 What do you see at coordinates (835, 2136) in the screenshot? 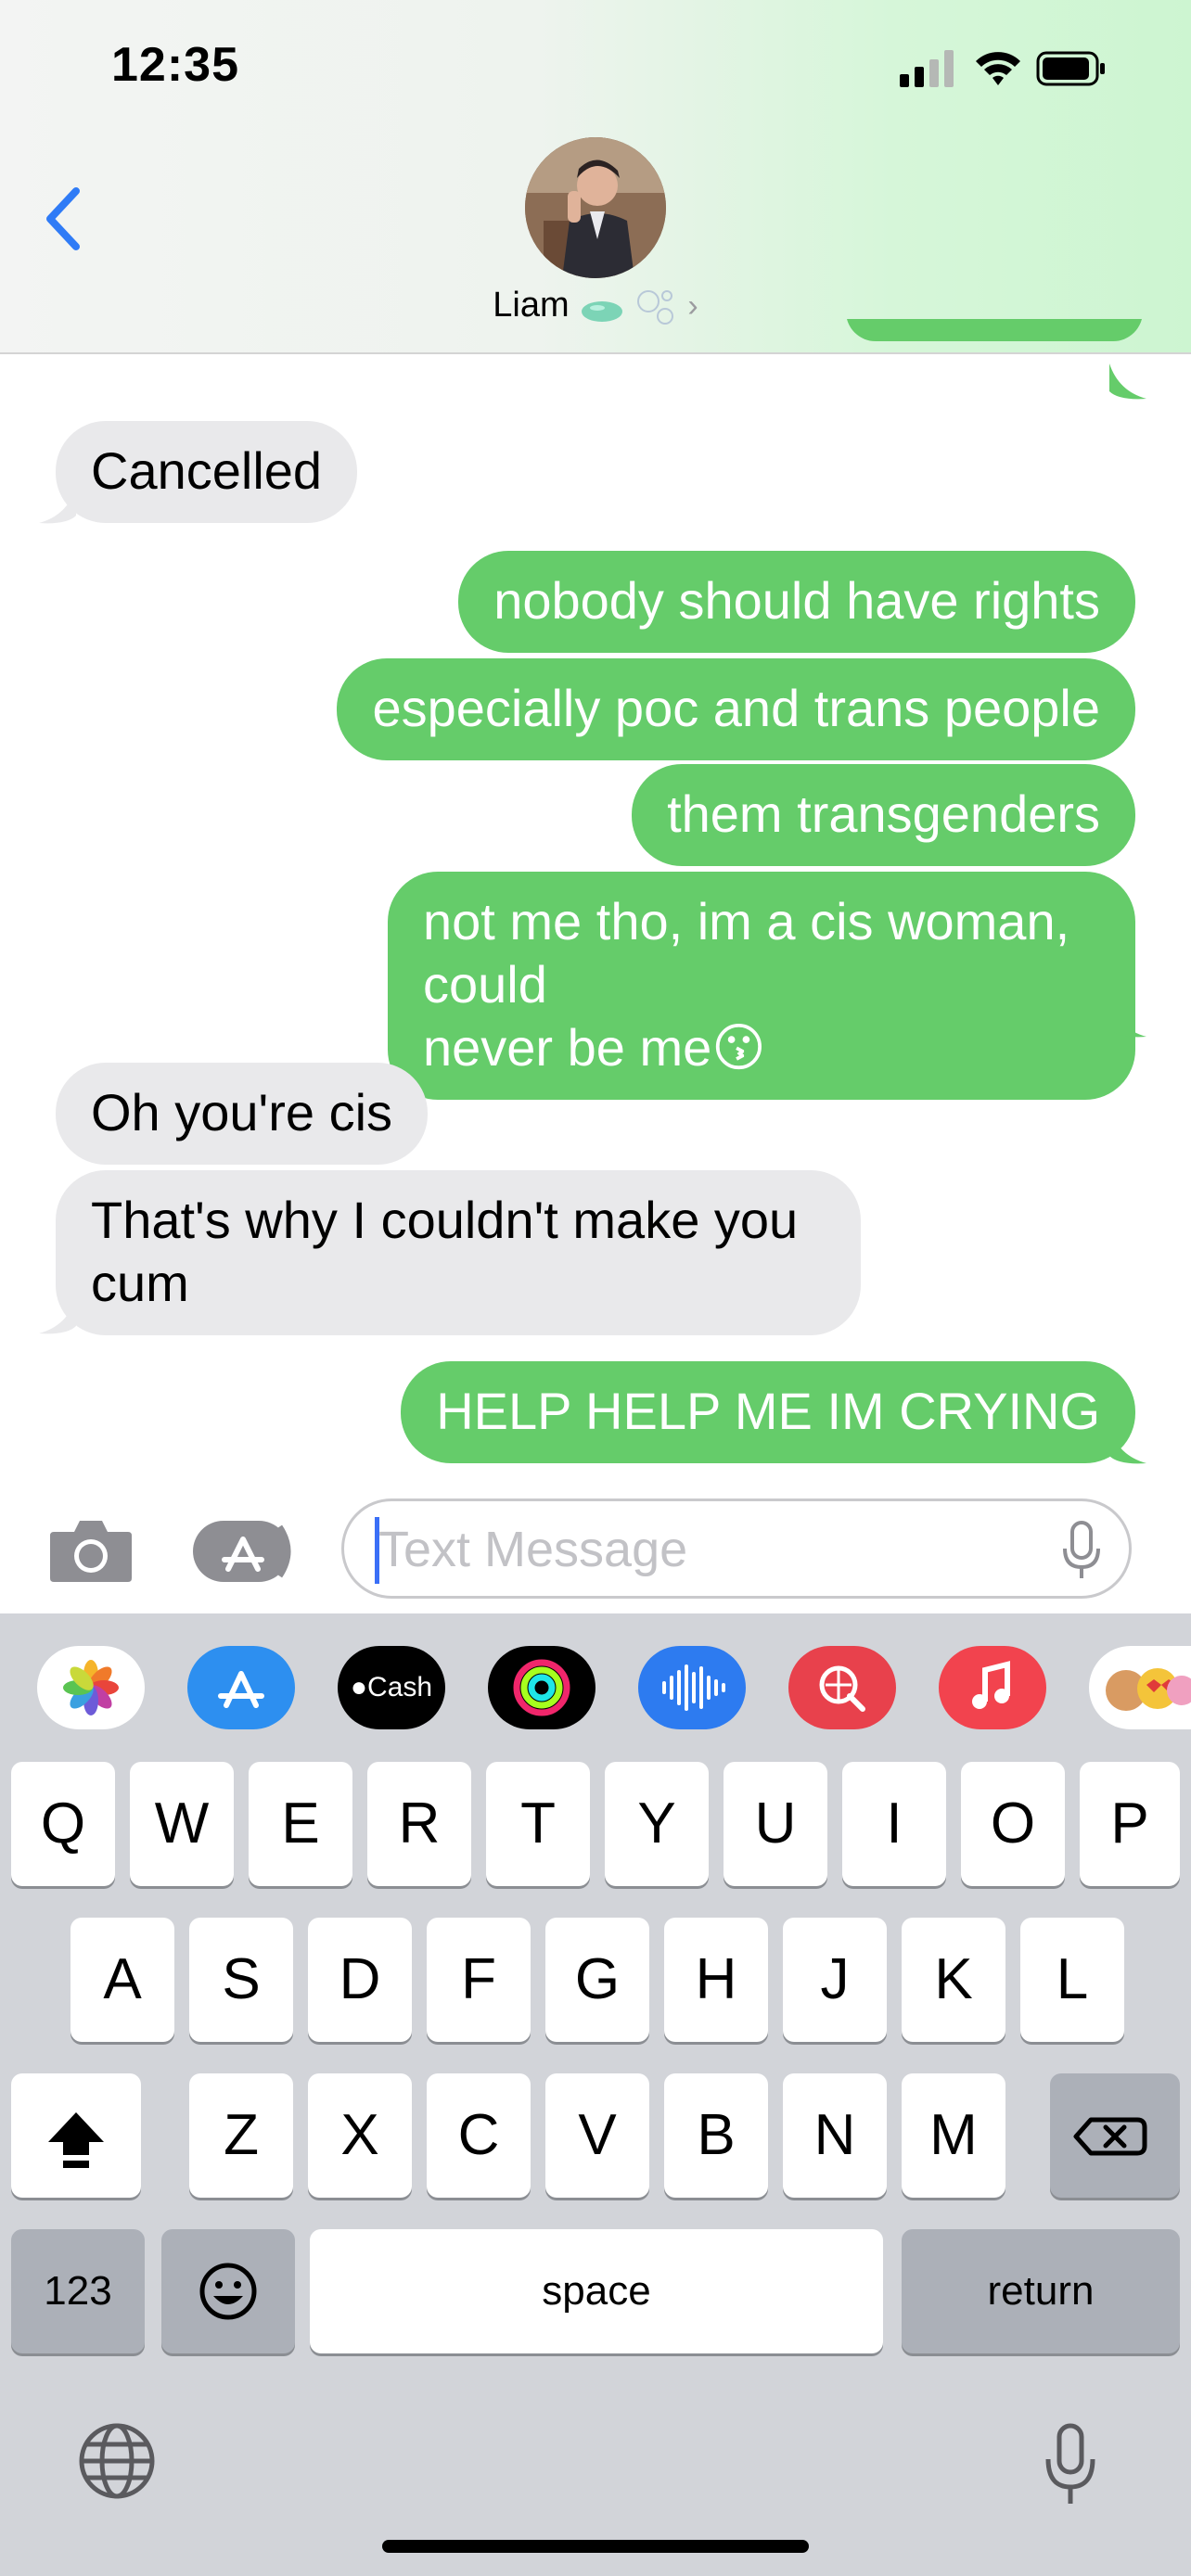
I see `key-n: N` at bounding box center [835, 2136].